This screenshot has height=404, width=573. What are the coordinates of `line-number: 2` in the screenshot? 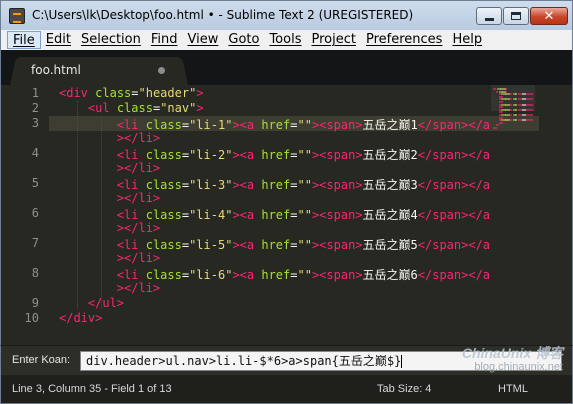 It's located at (35, 108).